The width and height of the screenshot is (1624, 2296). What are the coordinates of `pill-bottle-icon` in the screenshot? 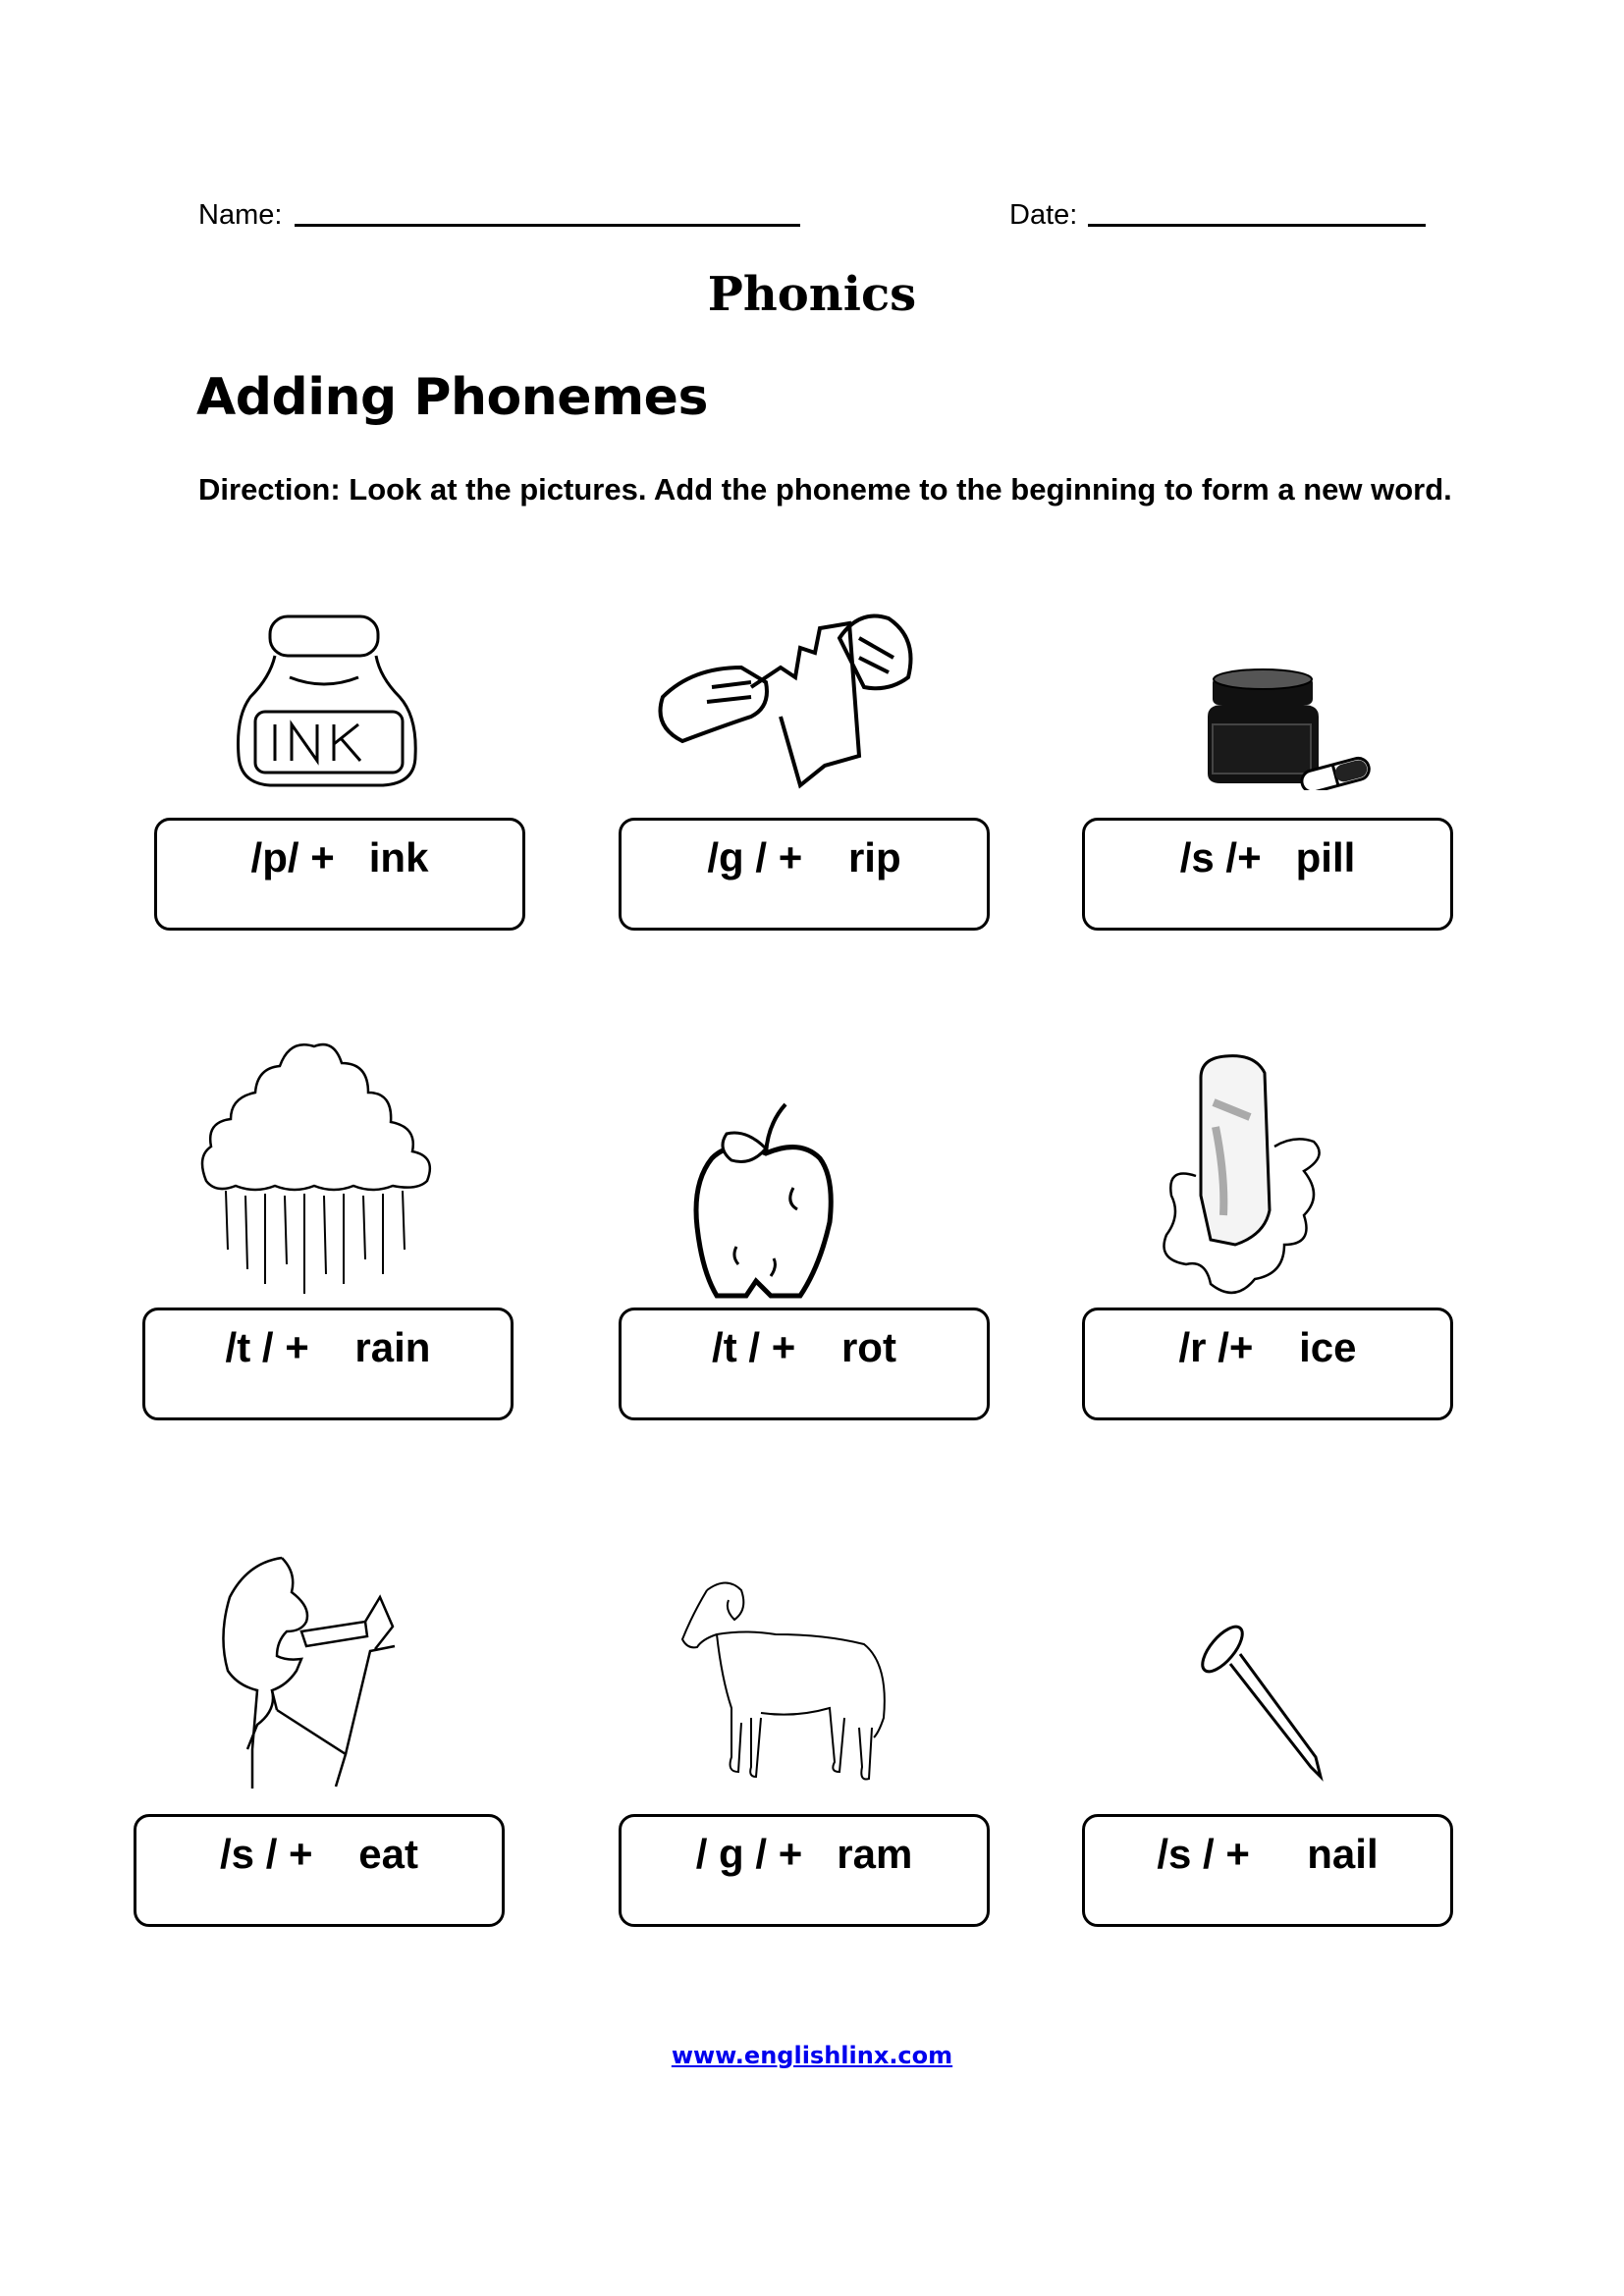 It's located at (1289, 729).